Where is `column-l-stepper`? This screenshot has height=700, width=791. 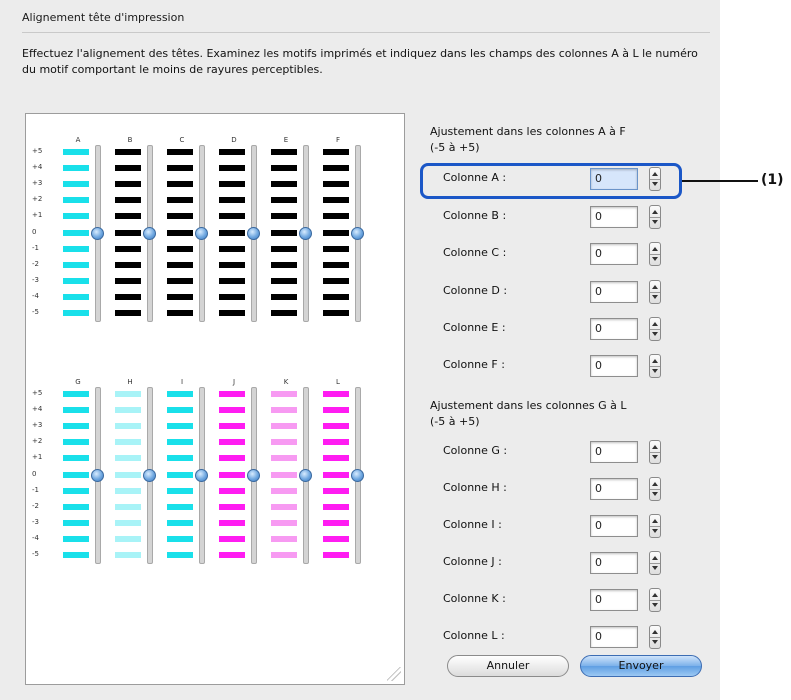
column-l-stepper is located at coordinates (655, 637).